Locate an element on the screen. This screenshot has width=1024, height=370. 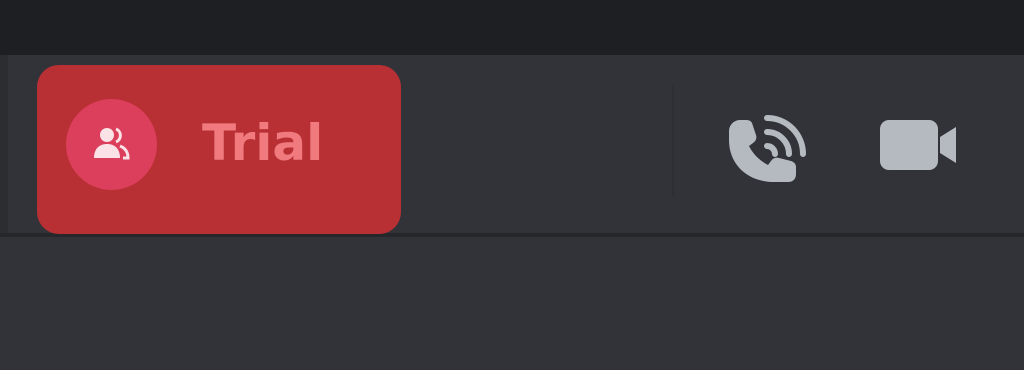
video-call-icon is located at coordinates (918, 145).